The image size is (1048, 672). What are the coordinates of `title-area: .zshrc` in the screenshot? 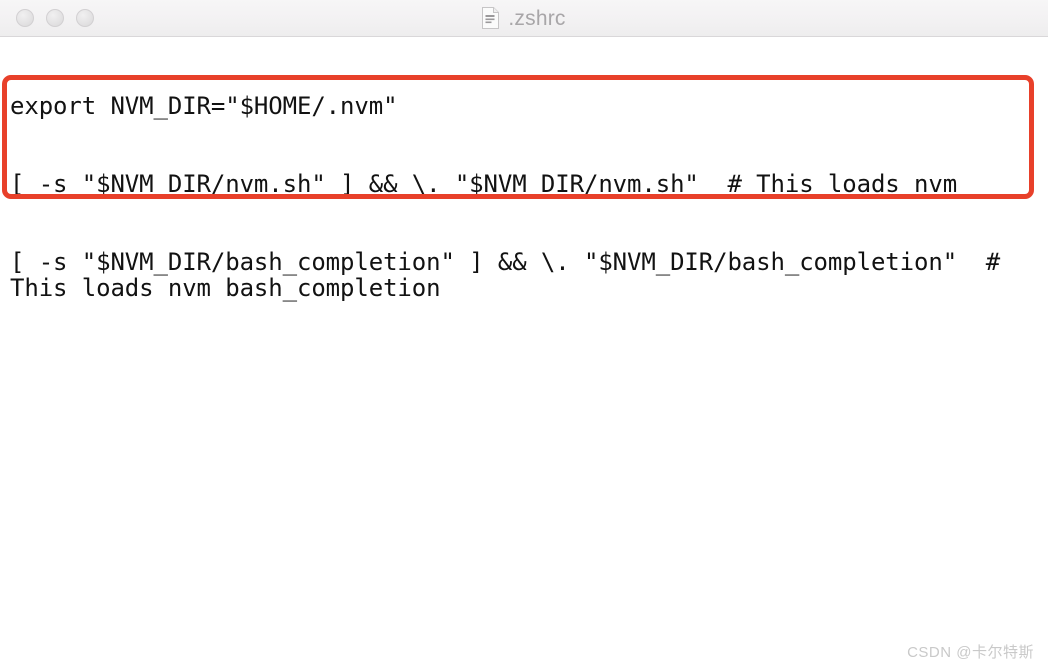 It's located at (524, 18).